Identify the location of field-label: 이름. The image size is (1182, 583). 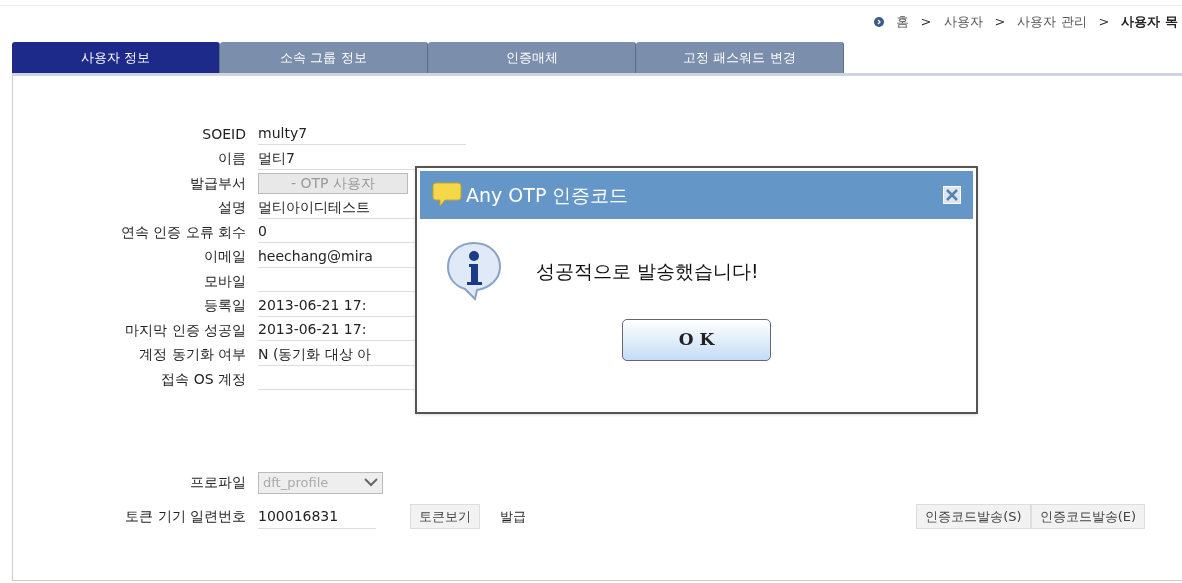
(231, 159).